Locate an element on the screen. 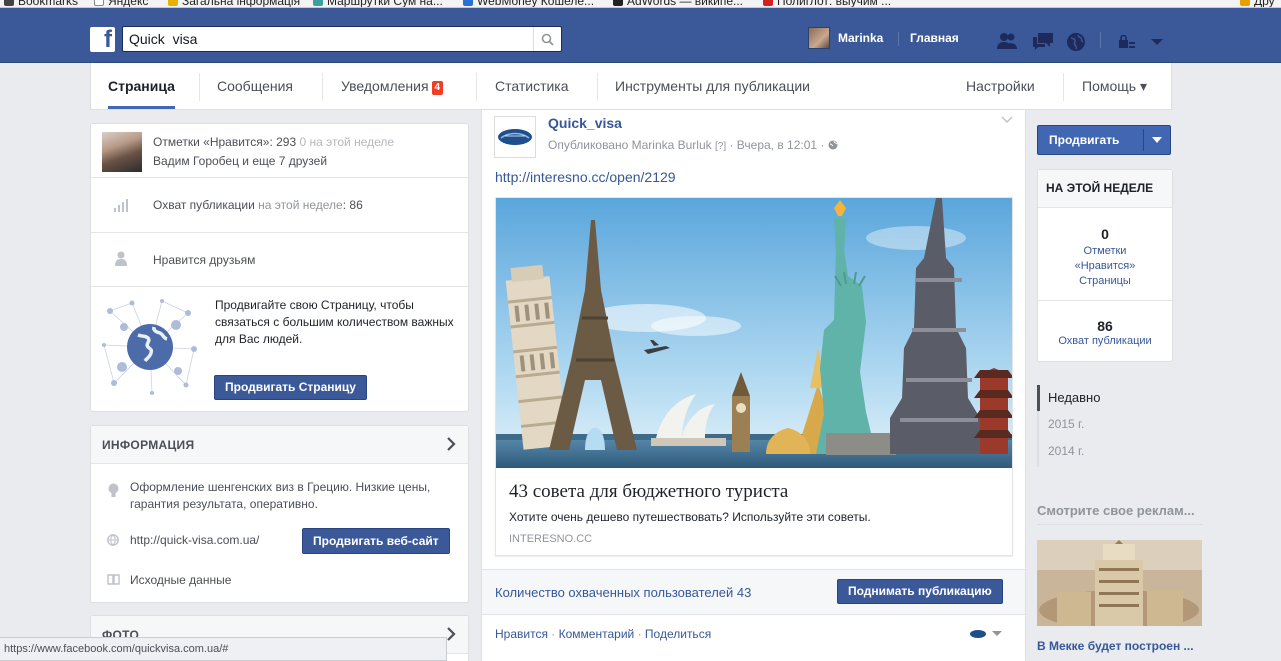 This screenshot has height=661, width=1281. quick-visa-logo-icon is located at coordinates (515, 137).